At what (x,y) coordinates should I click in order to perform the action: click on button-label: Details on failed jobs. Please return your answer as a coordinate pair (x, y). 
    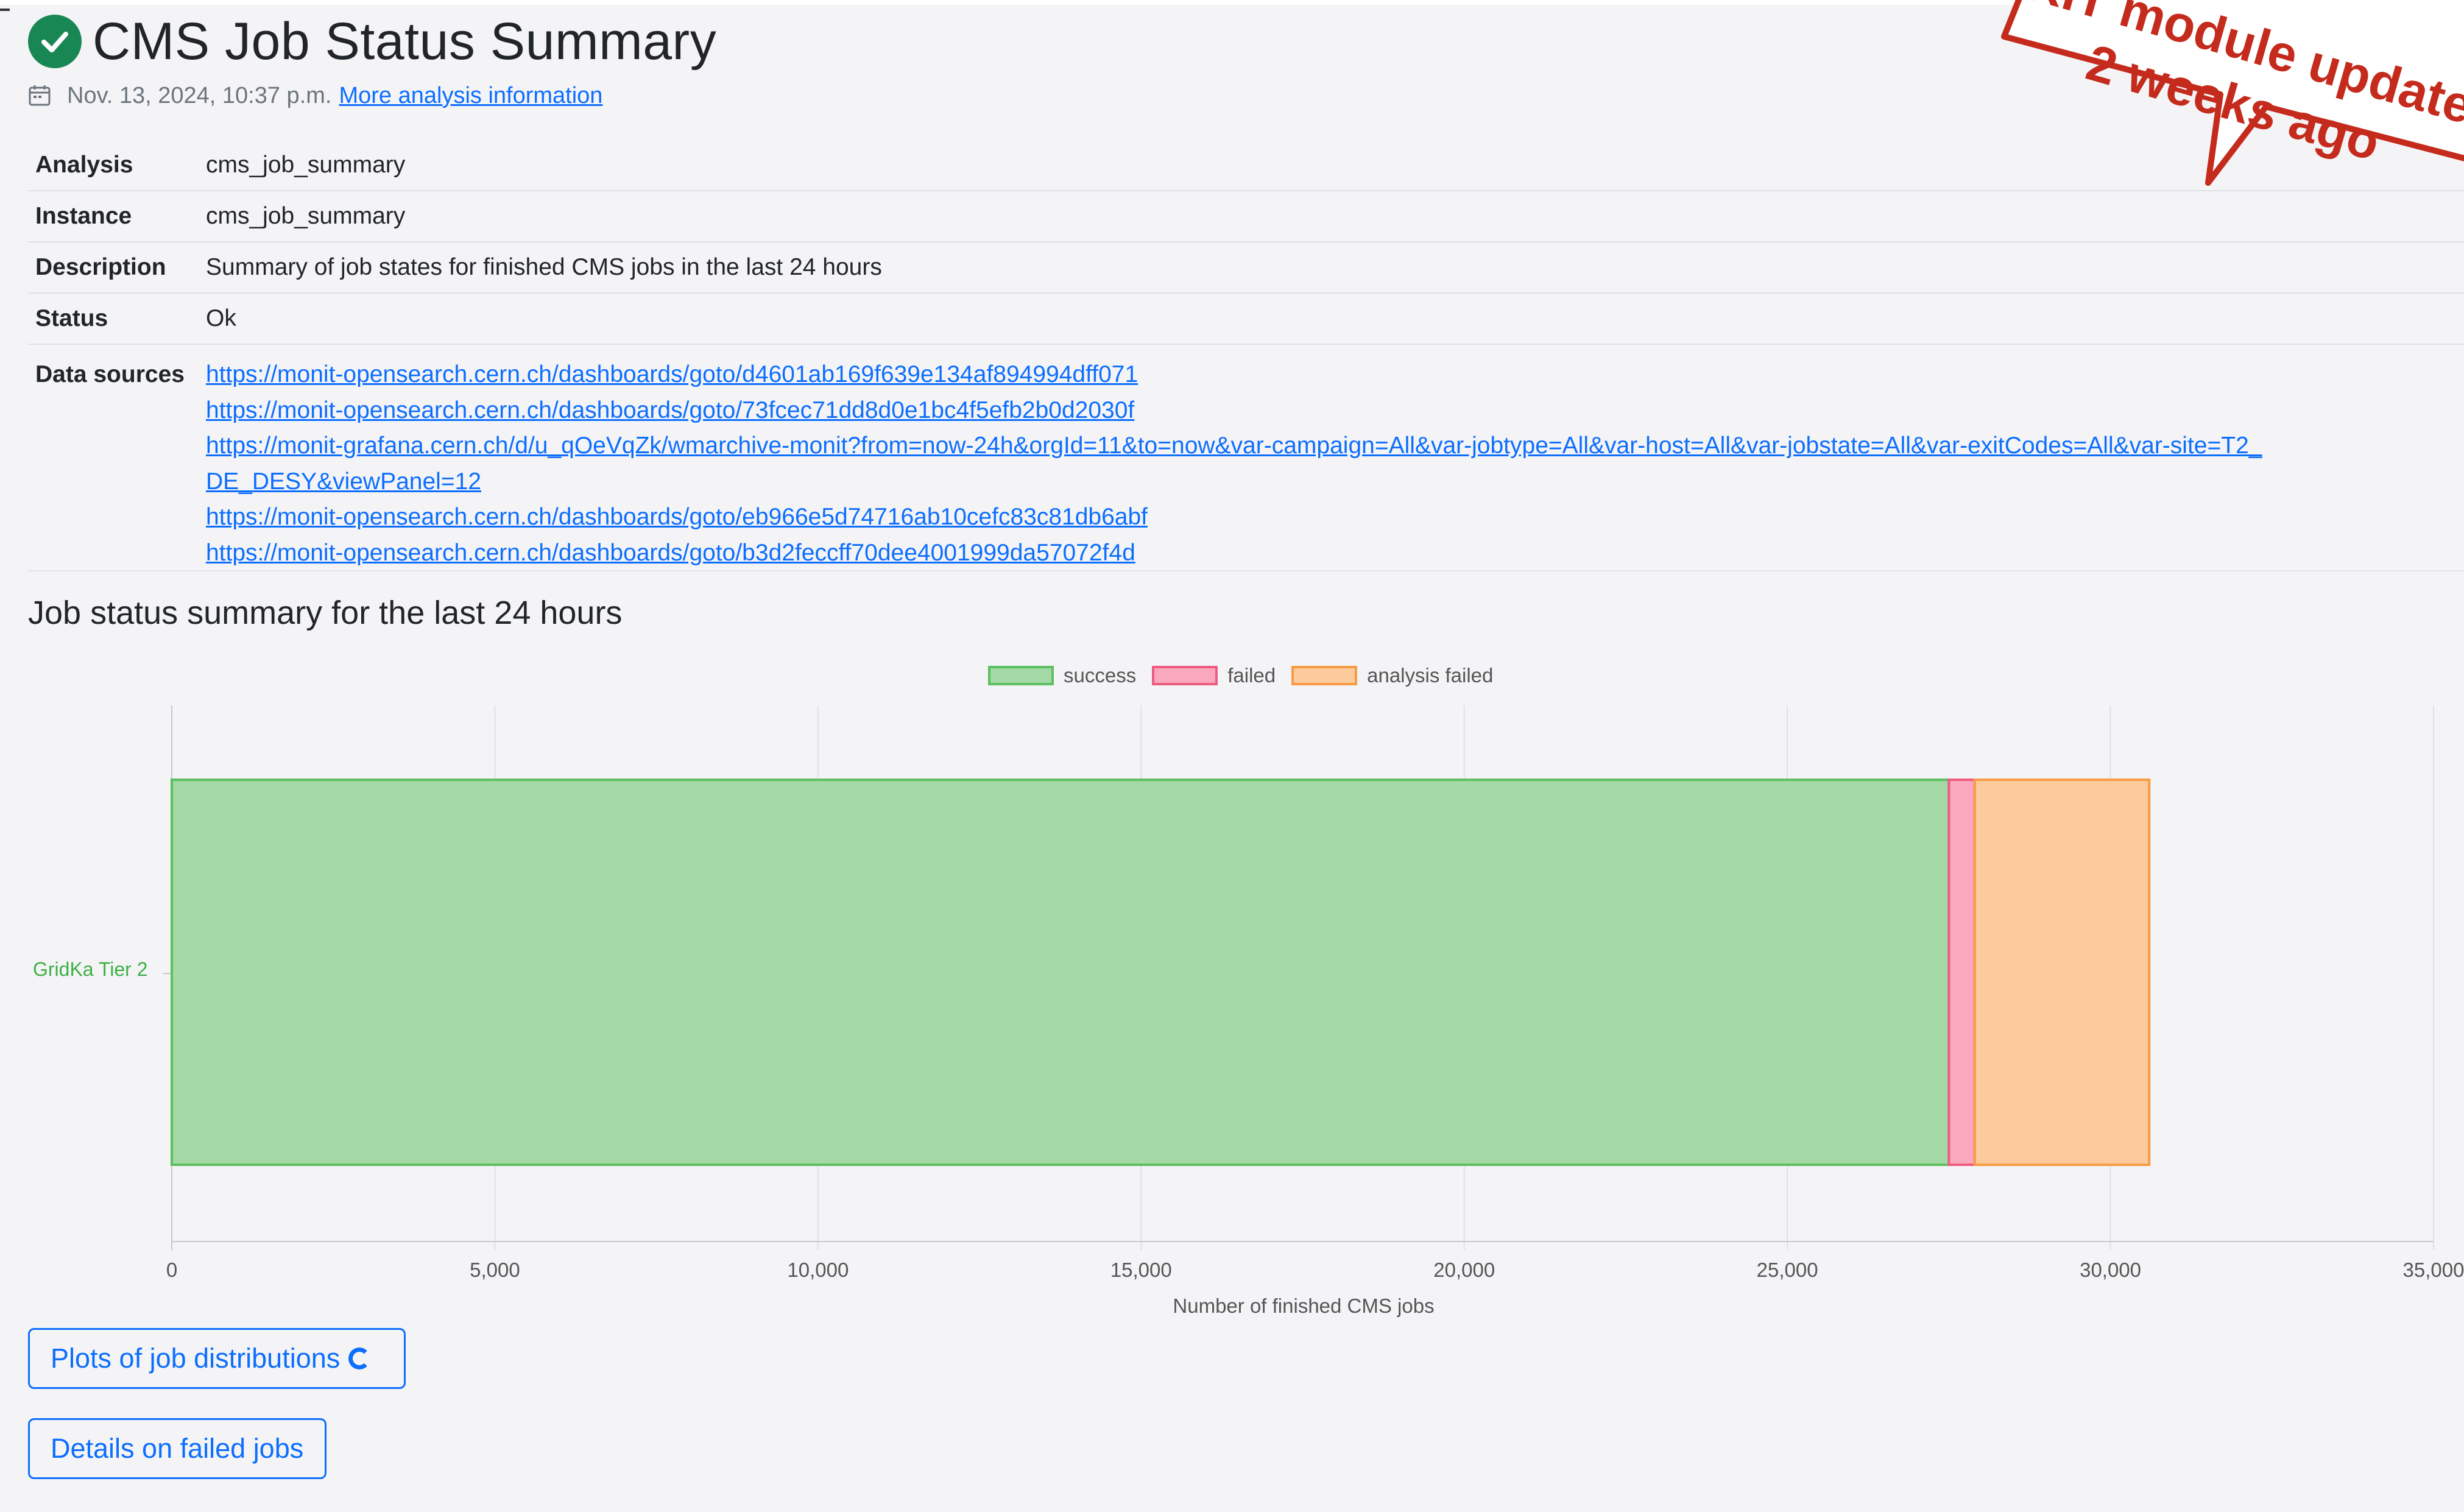
    Looking at the image, I should click on (177, 1449).